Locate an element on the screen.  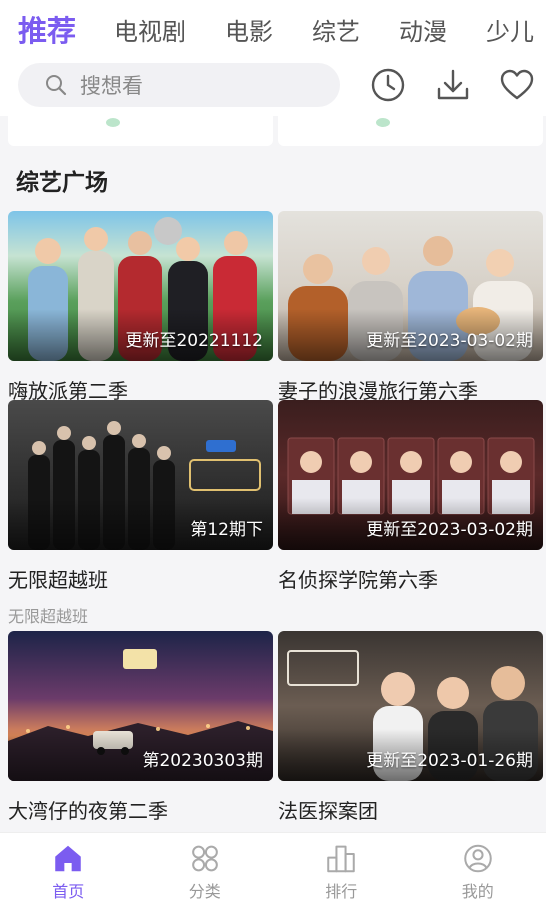
search-row: 搜想看 is located at coordinates (273, 87).